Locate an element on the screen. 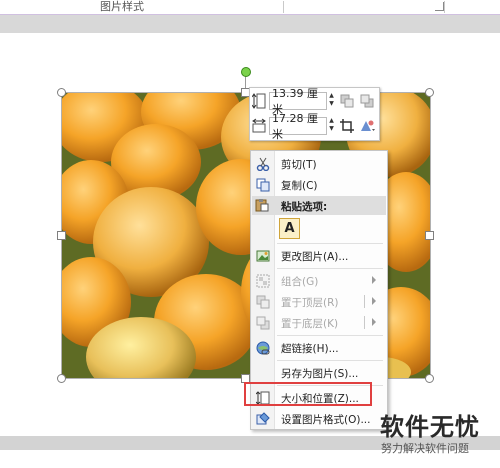  send-to-back-icon is located at coordinates (262, 322).